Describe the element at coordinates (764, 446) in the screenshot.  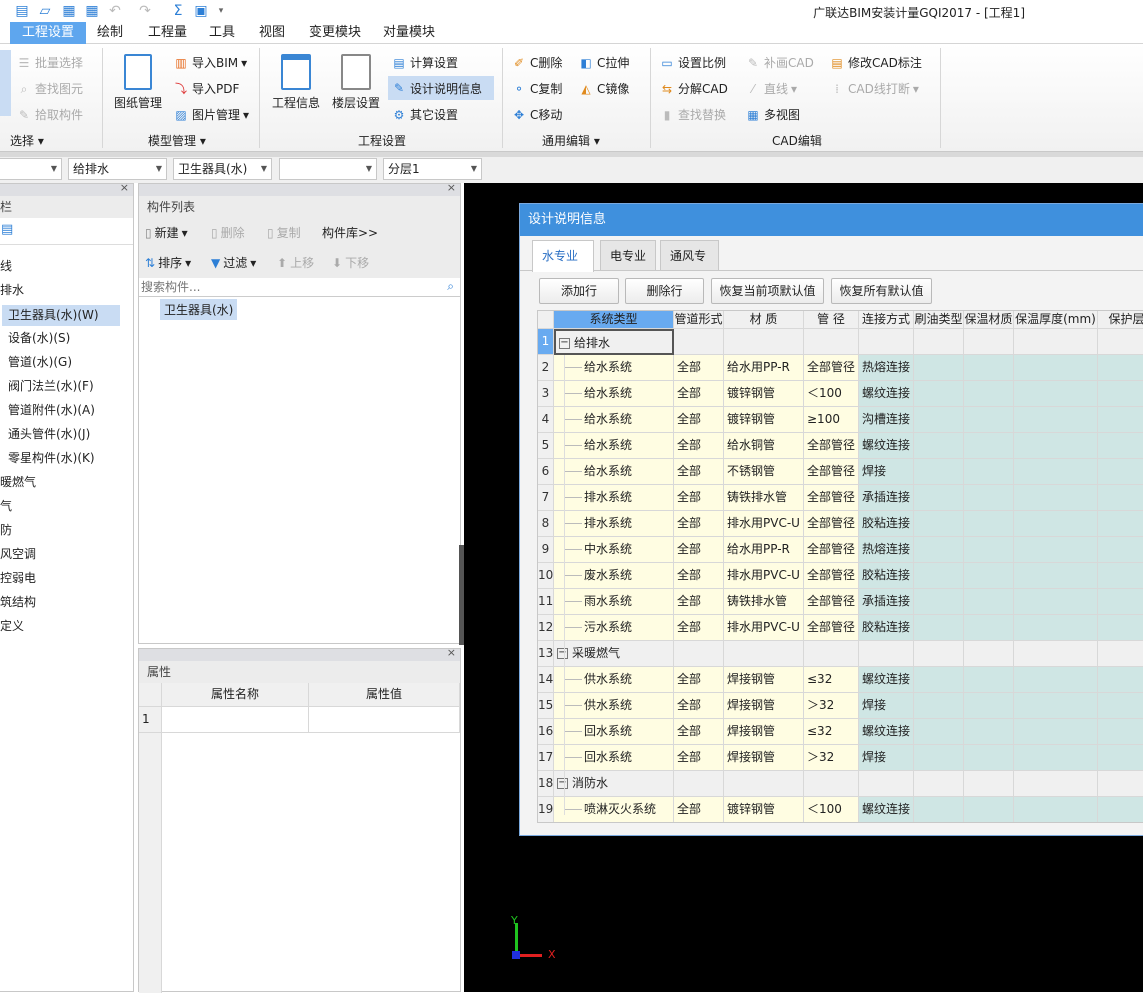
I see `grid-cell: 给水铜管` at that location.